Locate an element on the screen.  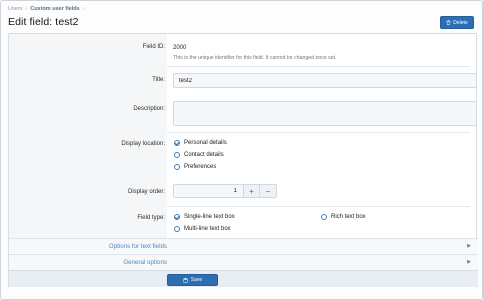
type-option-multi-line: Multi-line text box is located at coordinates (202, 229).